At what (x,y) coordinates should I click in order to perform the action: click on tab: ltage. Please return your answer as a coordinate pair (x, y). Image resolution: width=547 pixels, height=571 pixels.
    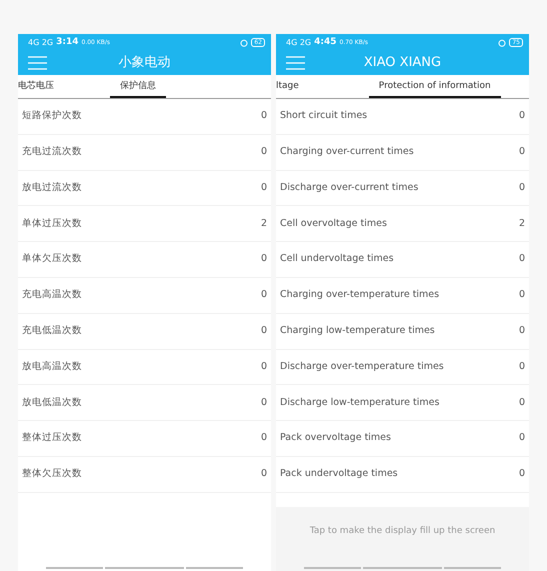
    Looking at the image, I should click on (290, 89).